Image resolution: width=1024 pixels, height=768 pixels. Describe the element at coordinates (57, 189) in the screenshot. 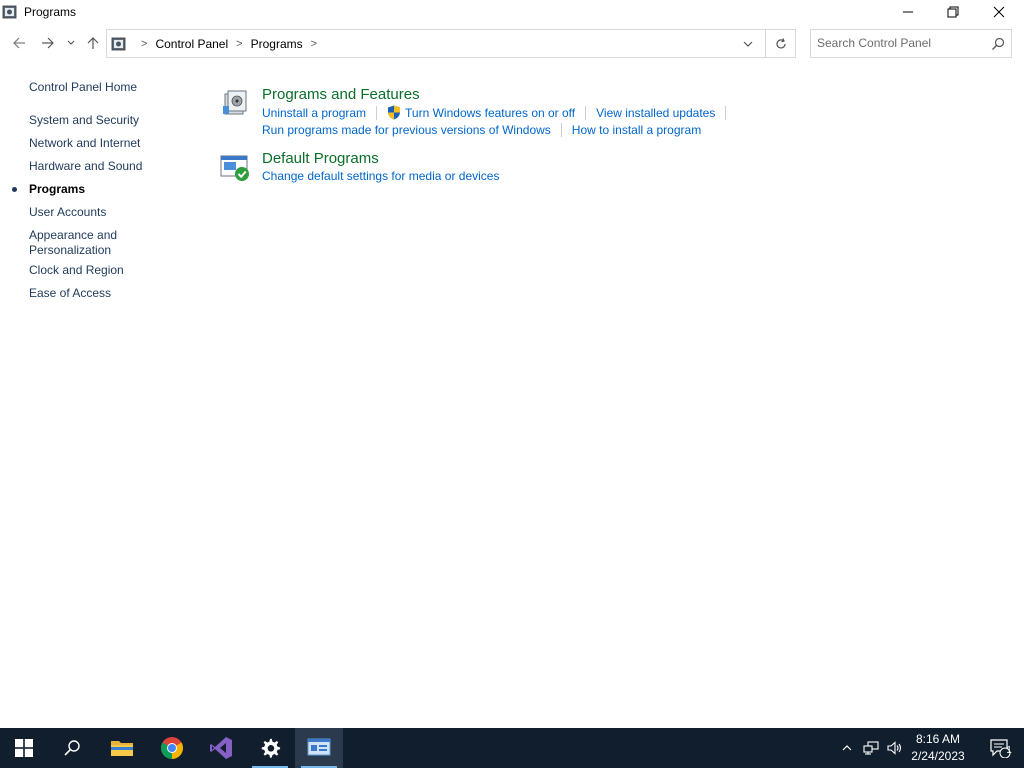

I see `sidebar-item-programs: Programs` at that location.